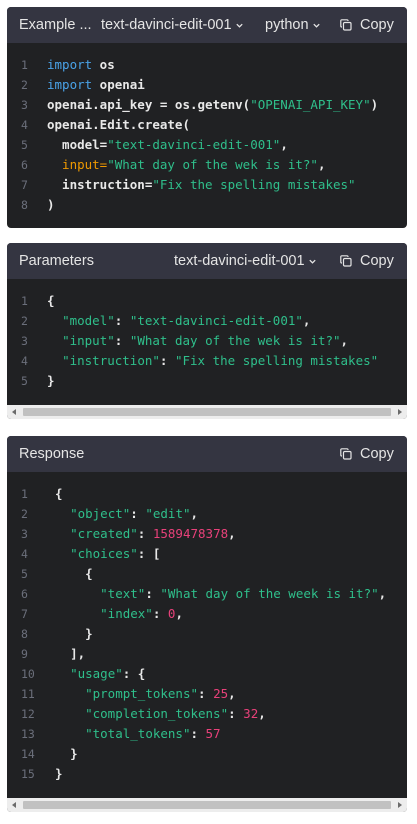  What do you see at coordinates (287, 25) in the screenshot?
I see `language-select-label: python` at bounding box center [287, 25].